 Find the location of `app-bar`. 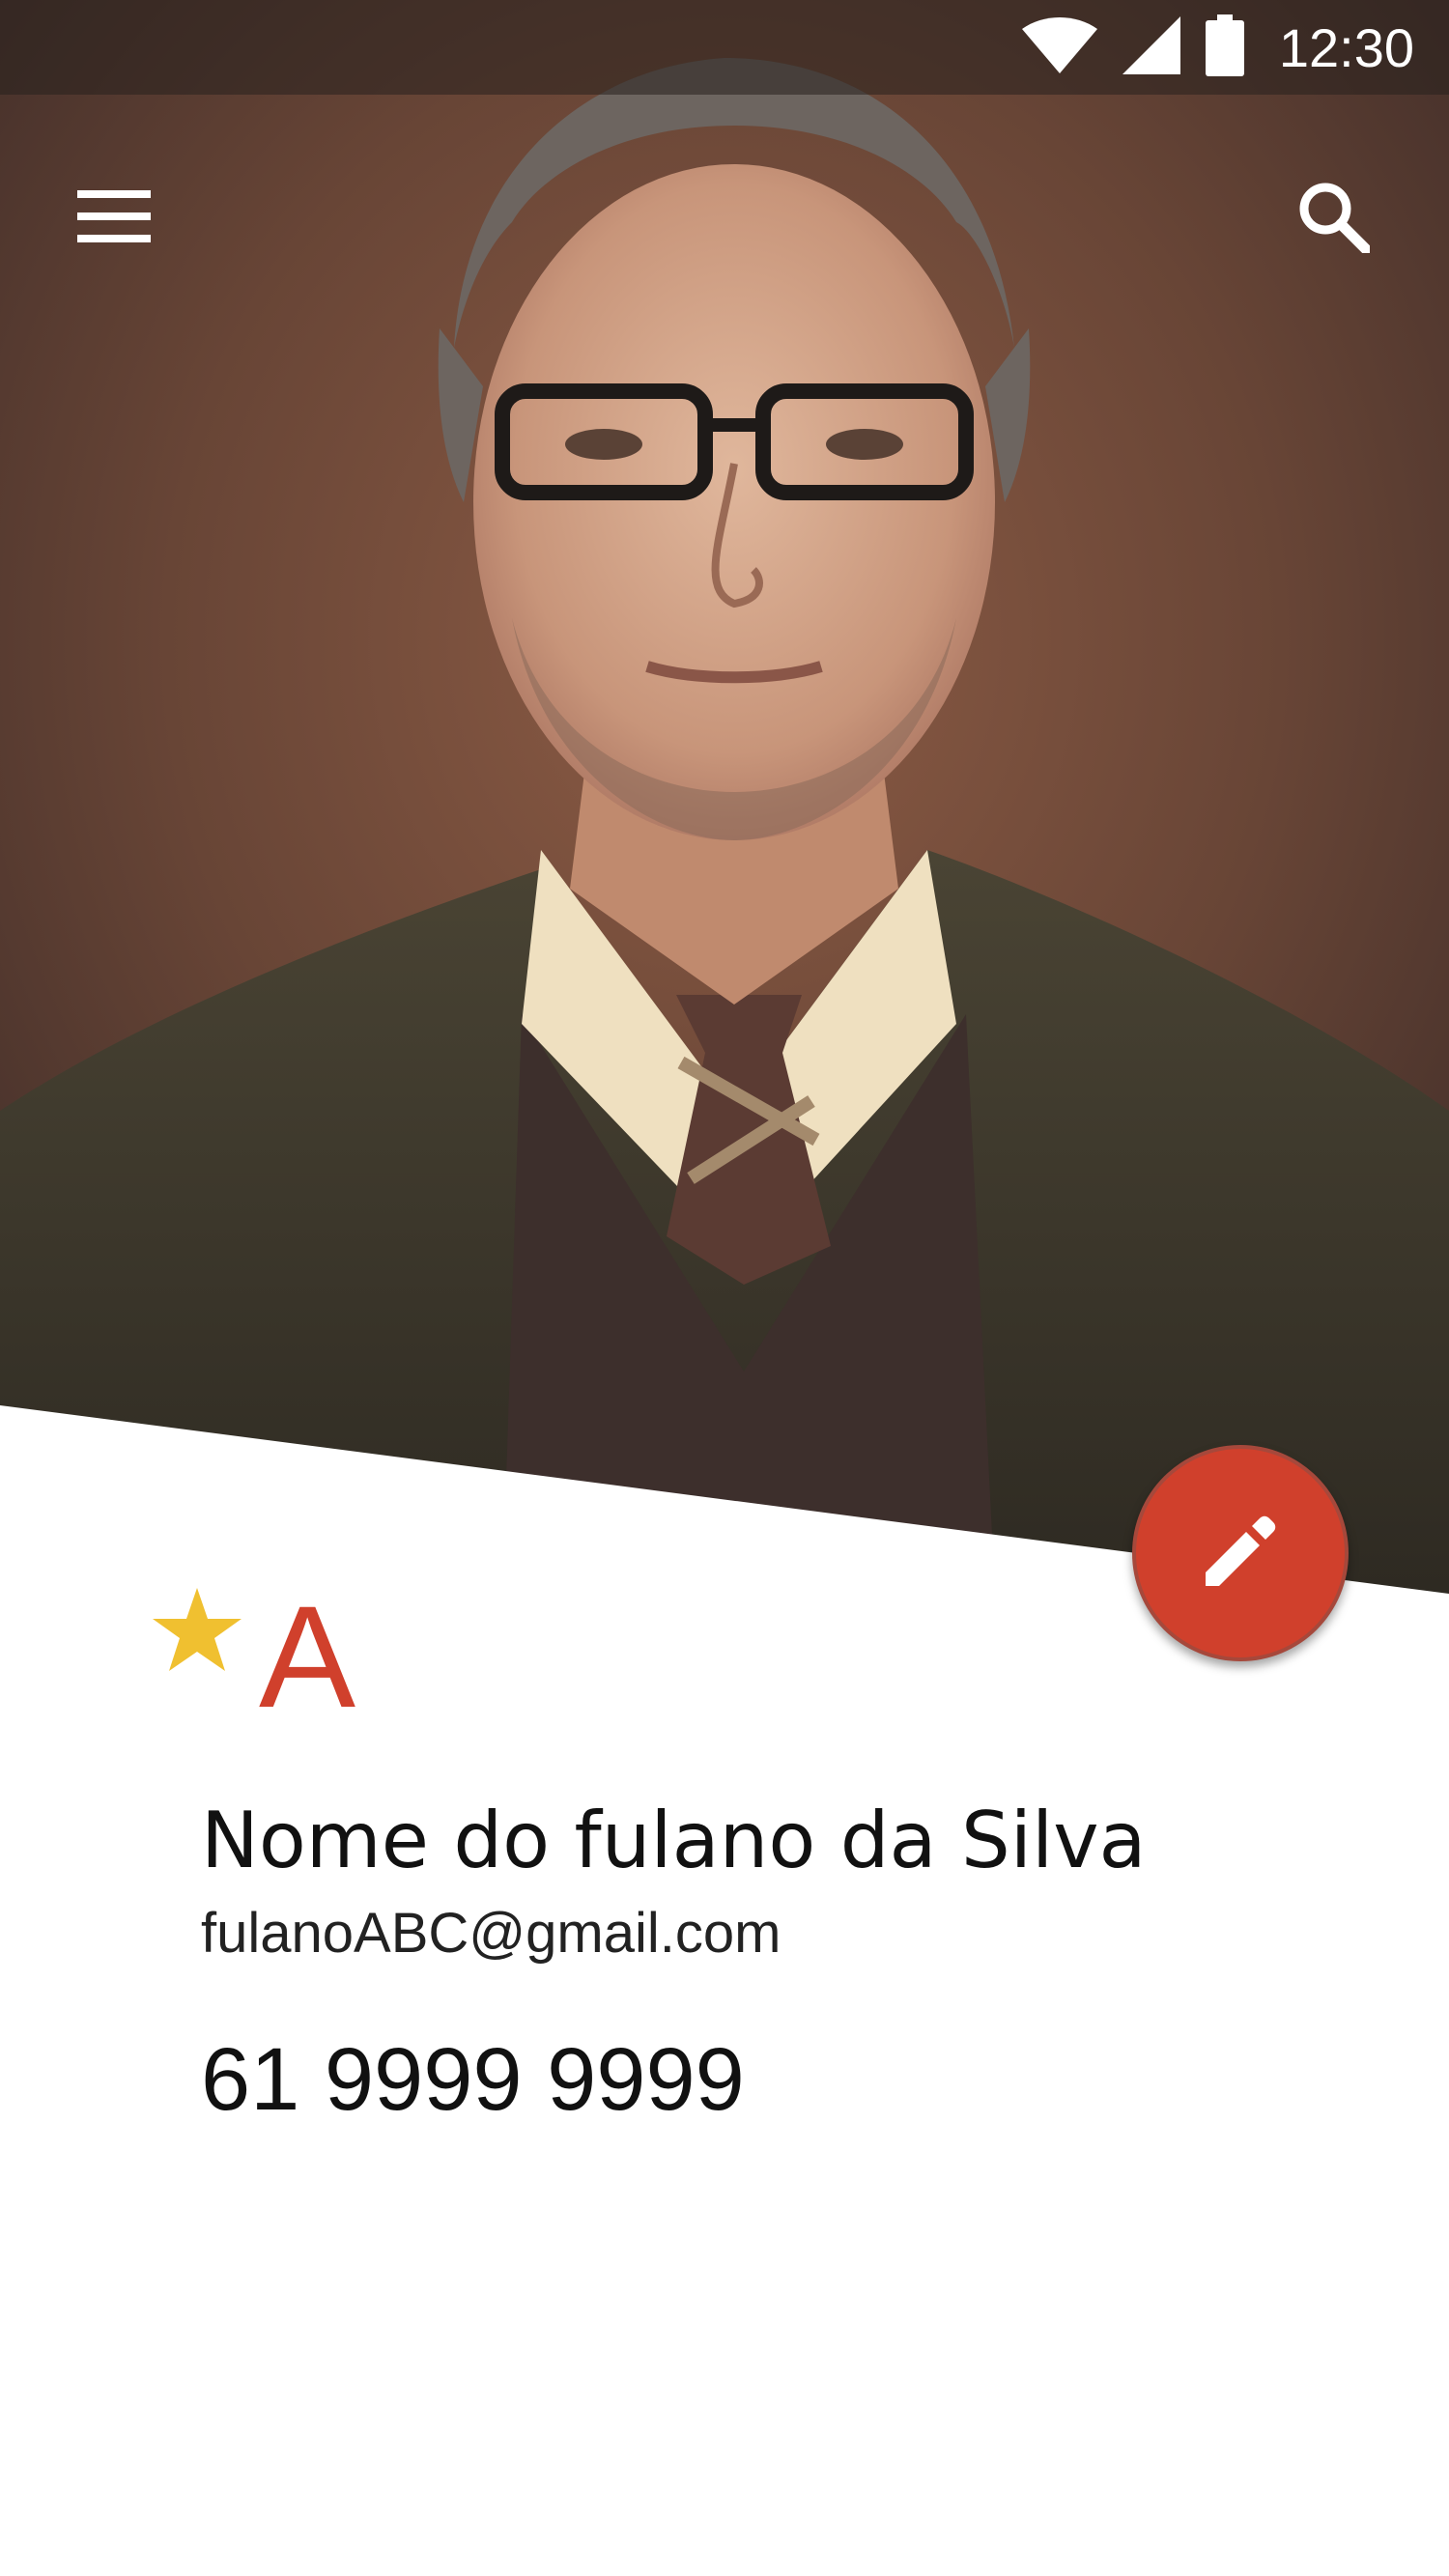

app-bar is located at coordinates (724, 210).